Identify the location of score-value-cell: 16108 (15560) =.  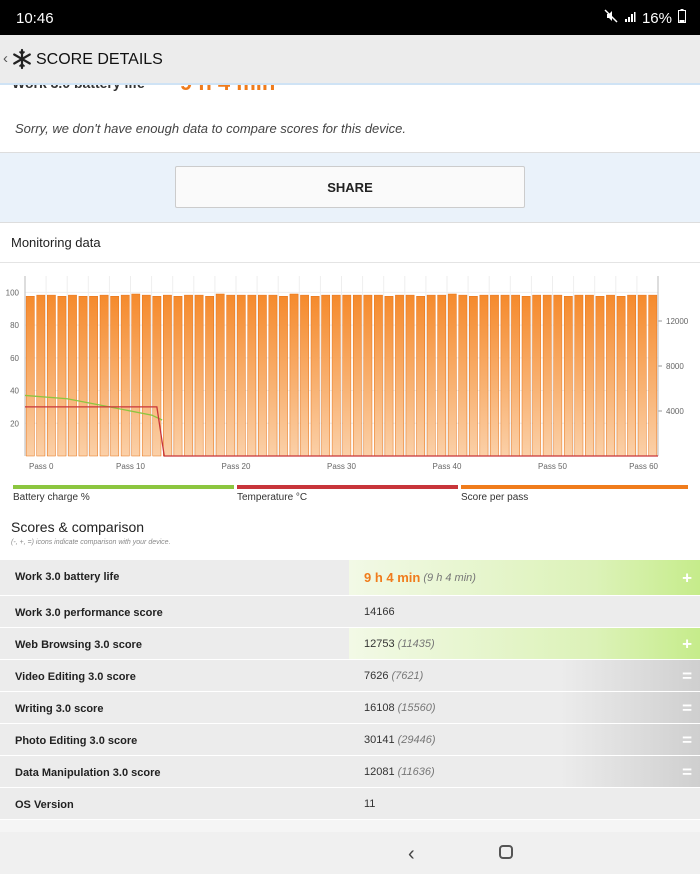
(524, 707).